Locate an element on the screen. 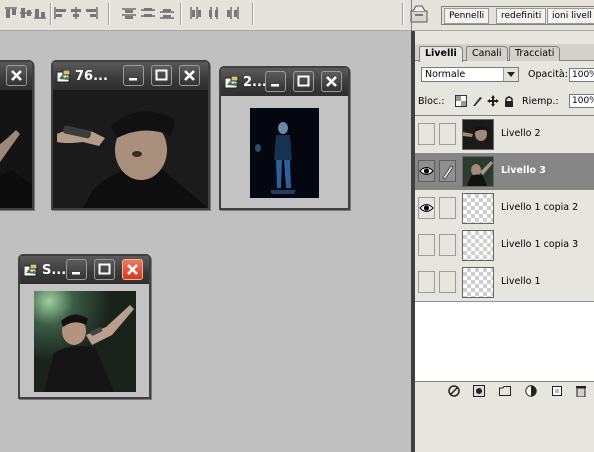 This screenshot has width=594, height=452. doc-titlebar is located at coordinates (16, 76).